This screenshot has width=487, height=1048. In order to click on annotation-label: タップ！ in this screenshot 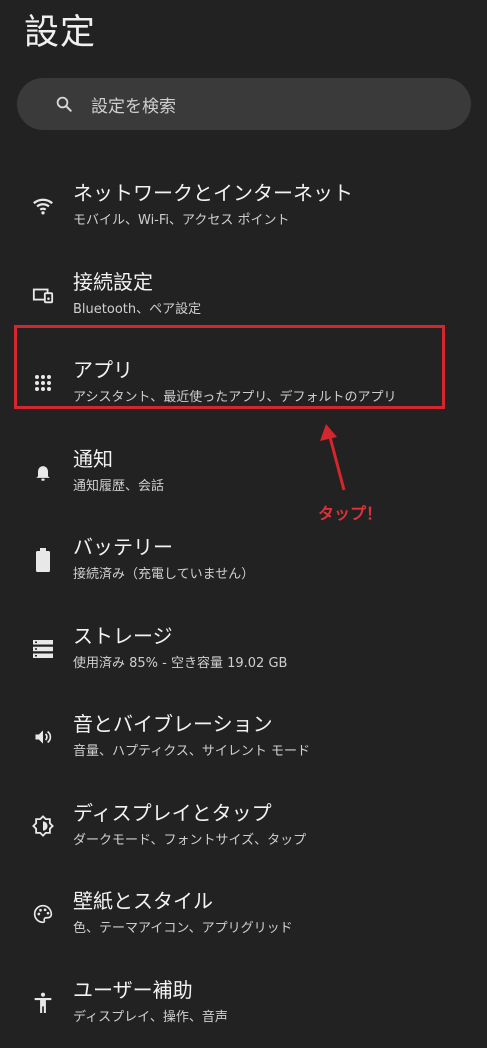, I will do `click(350, 513)`.